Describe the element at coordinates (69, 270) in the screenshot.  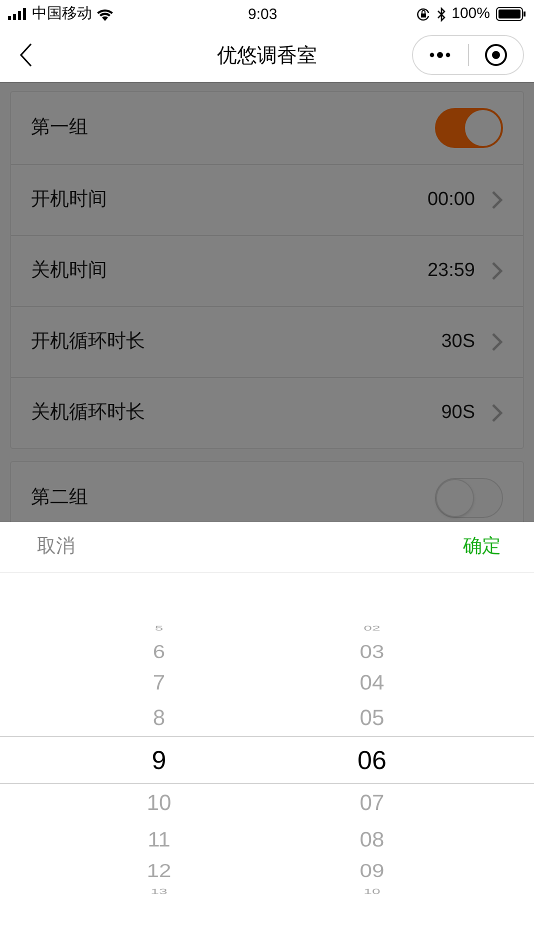
I see `setting-label: 关机时间` at that location.